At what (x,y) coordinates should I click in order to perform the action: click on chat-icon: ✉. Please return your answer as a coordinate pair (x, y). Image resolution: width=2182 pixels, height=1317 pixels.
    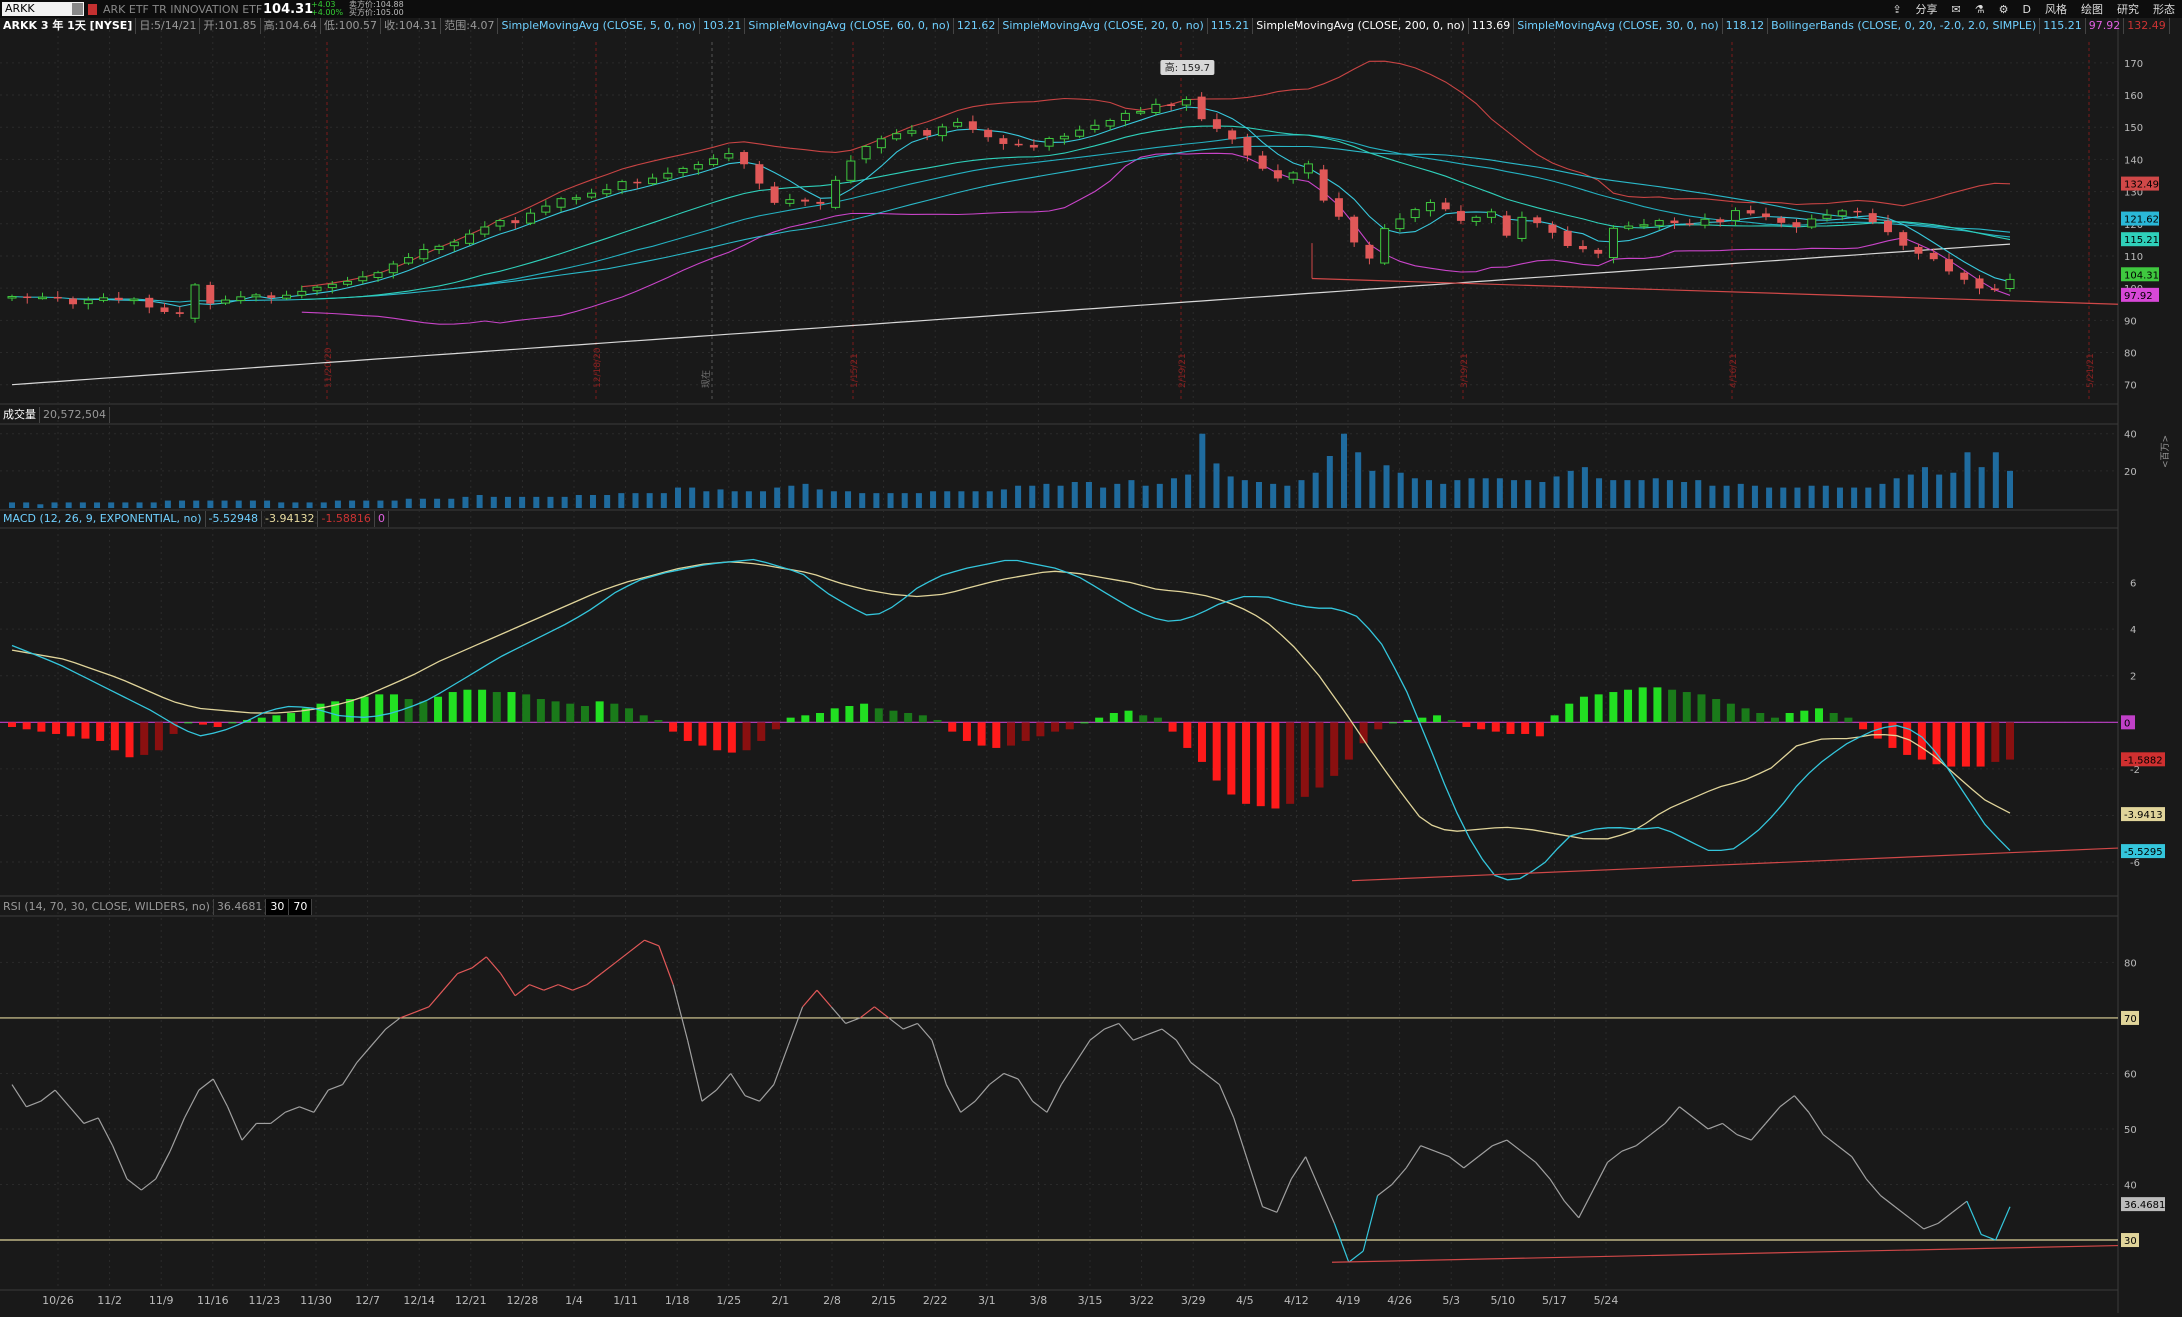
    Looking at the image, I should click on (1956, 9).